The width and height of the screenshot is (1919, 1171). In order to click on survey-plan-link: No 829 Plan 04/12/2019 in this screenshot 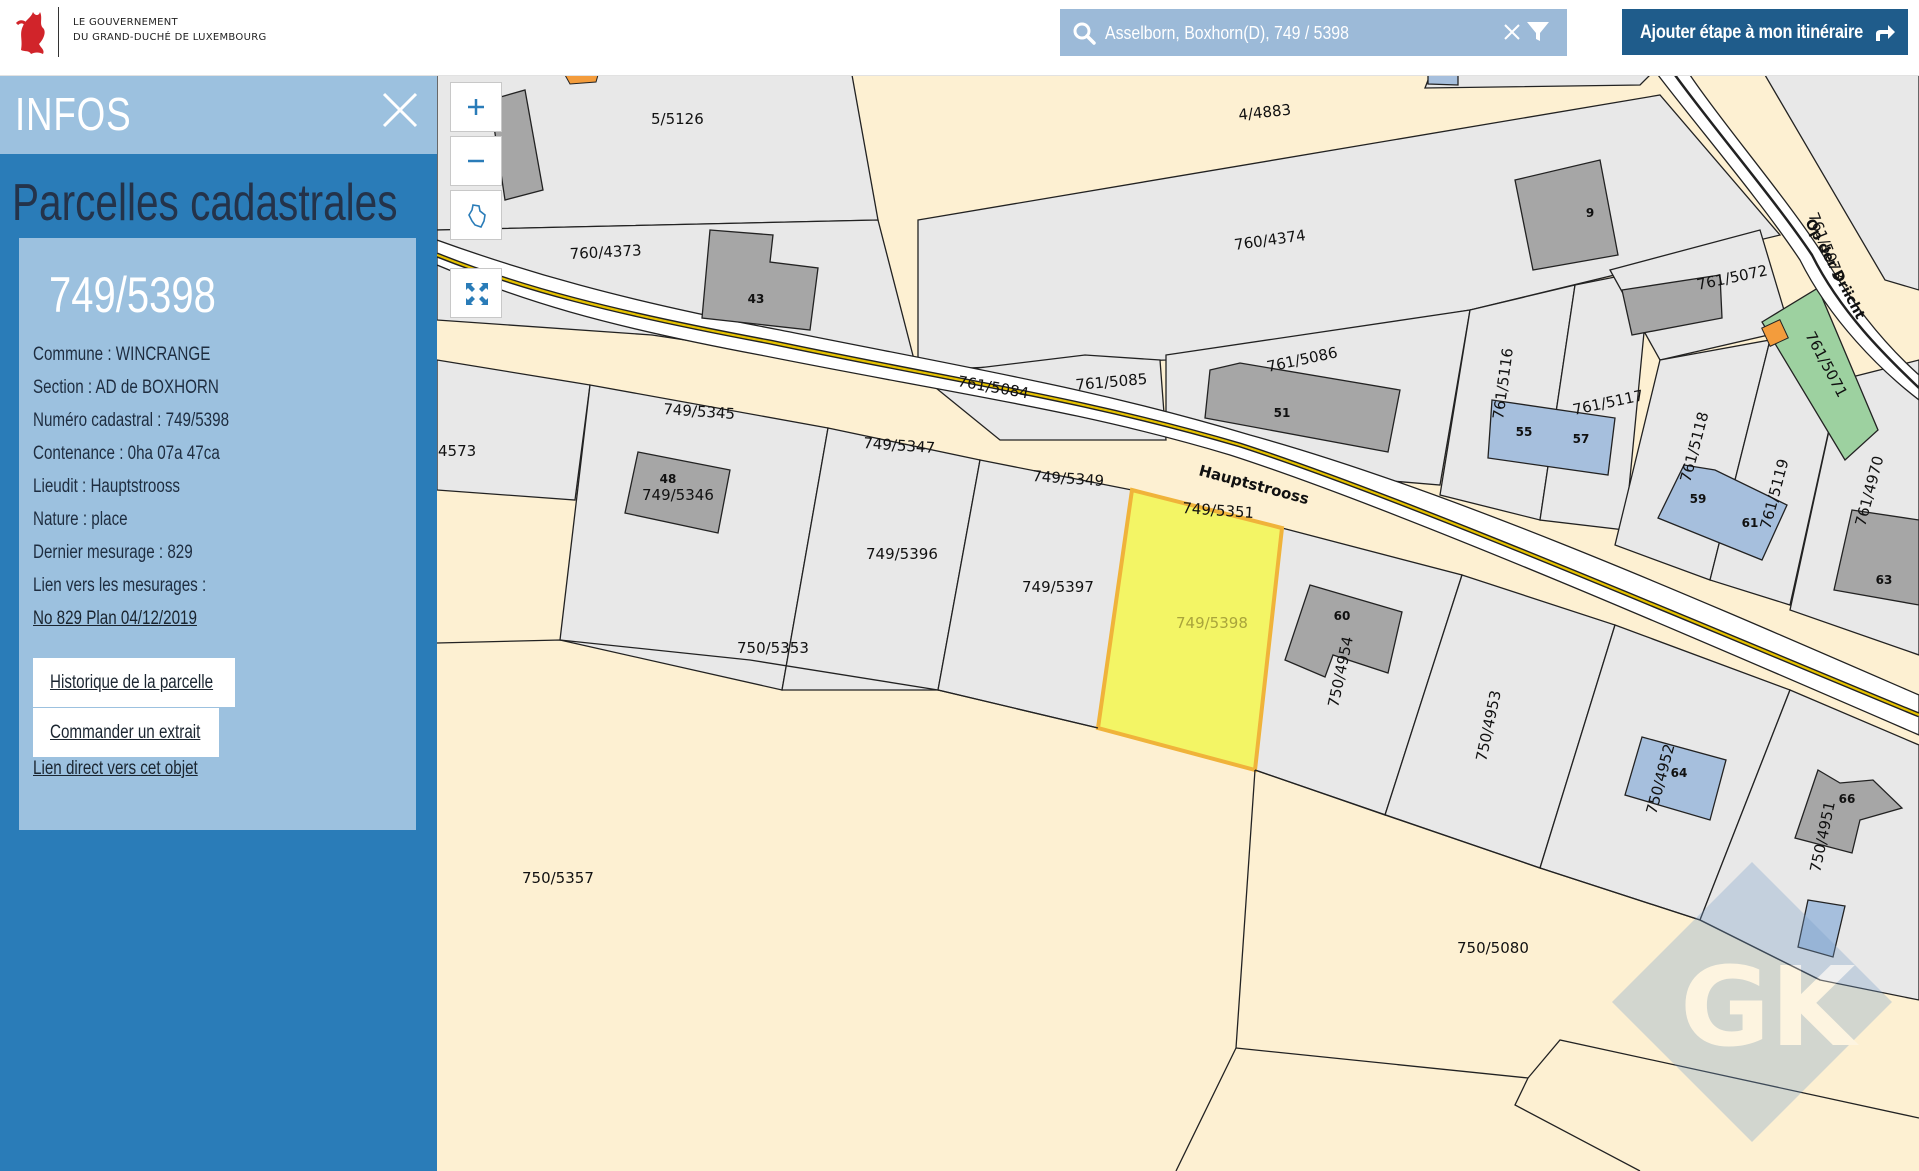, I will do `click(115, 619)`.